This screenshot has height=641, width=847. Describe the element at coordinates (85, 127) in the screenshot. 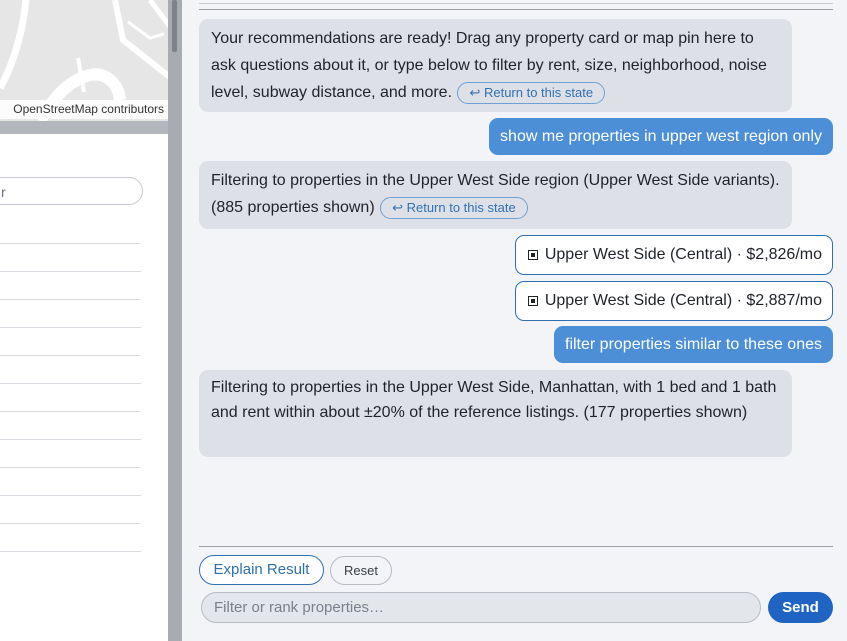

I see `panel-divider` at that location.